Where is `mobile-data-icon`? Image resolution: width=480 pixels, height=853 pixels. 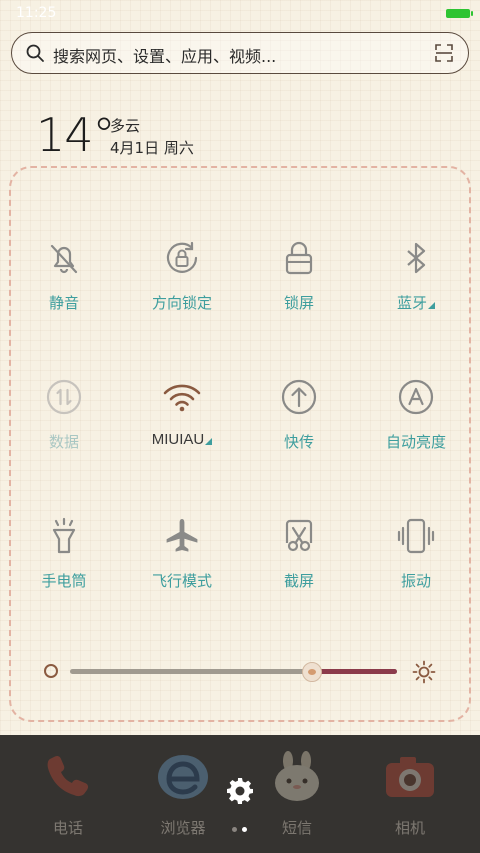
mobile-data-icon is located at coordinates (64, 397).